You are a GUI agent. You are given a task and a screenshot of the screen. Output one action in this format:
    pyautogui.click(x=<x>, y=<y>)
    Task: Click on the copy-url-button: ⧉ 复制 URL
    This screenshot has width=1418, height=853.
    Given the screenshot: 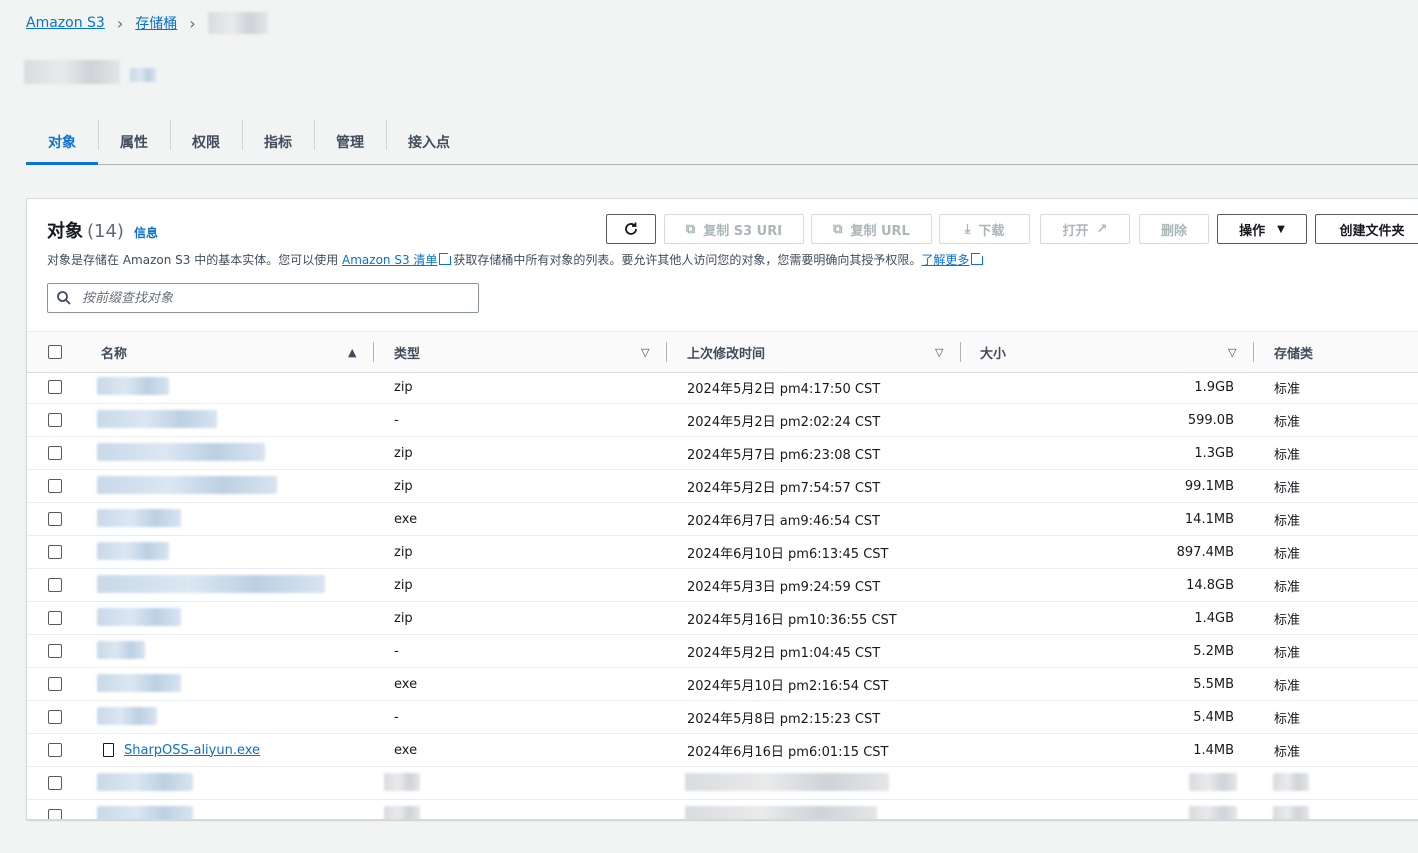 What is the action you would take?
    pyautogui.click(x=871, y=229)
    